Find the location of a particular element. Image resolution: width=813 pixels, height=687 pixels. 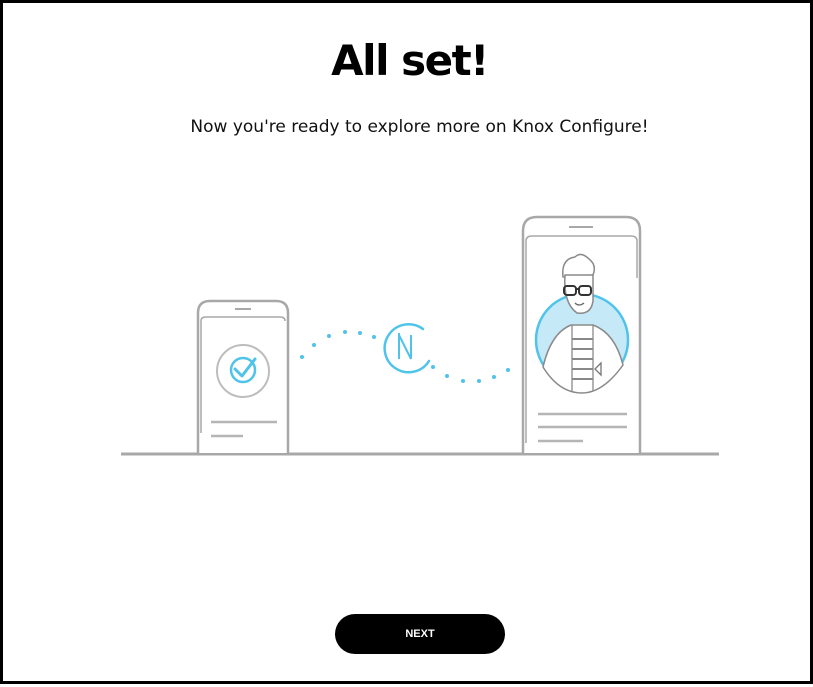

dotted-path-right is located at coordinates (470, 374).